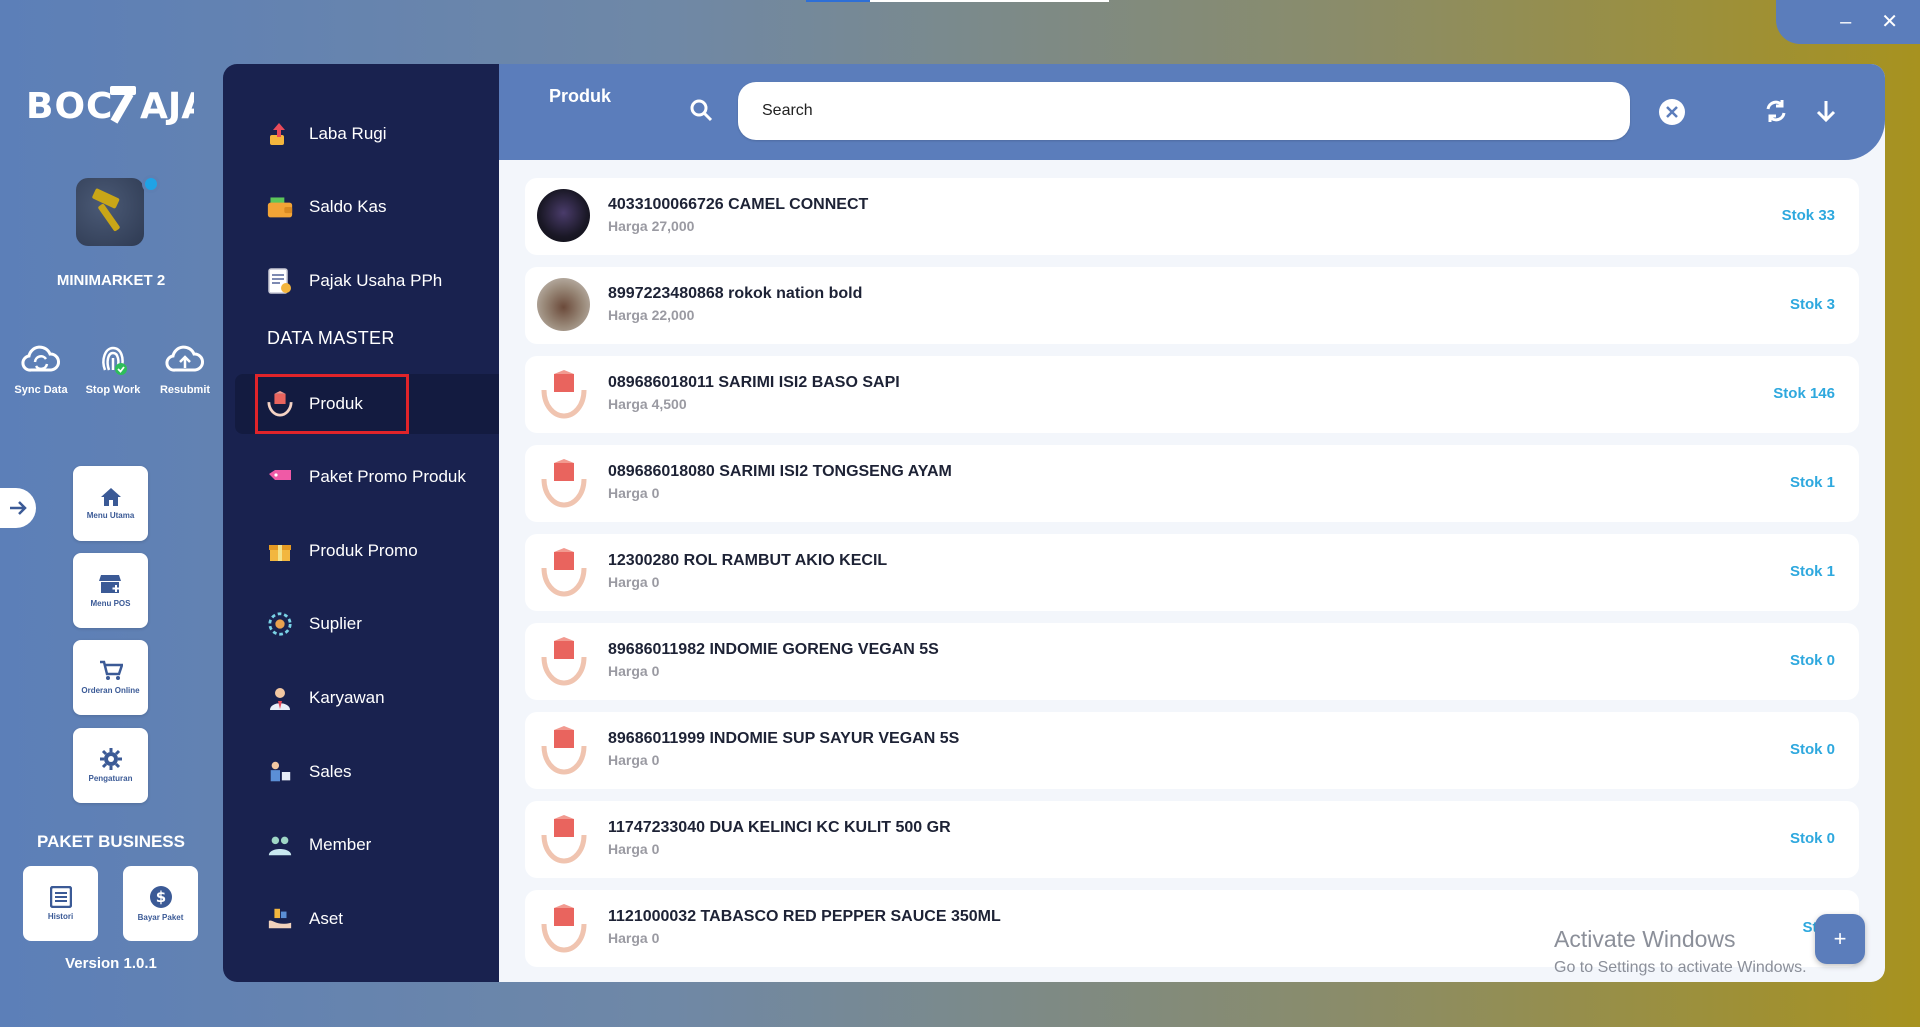 The width and height of the screenshot is (1920, 1027). I want to click on title-strip-accent, so click(838, 1).